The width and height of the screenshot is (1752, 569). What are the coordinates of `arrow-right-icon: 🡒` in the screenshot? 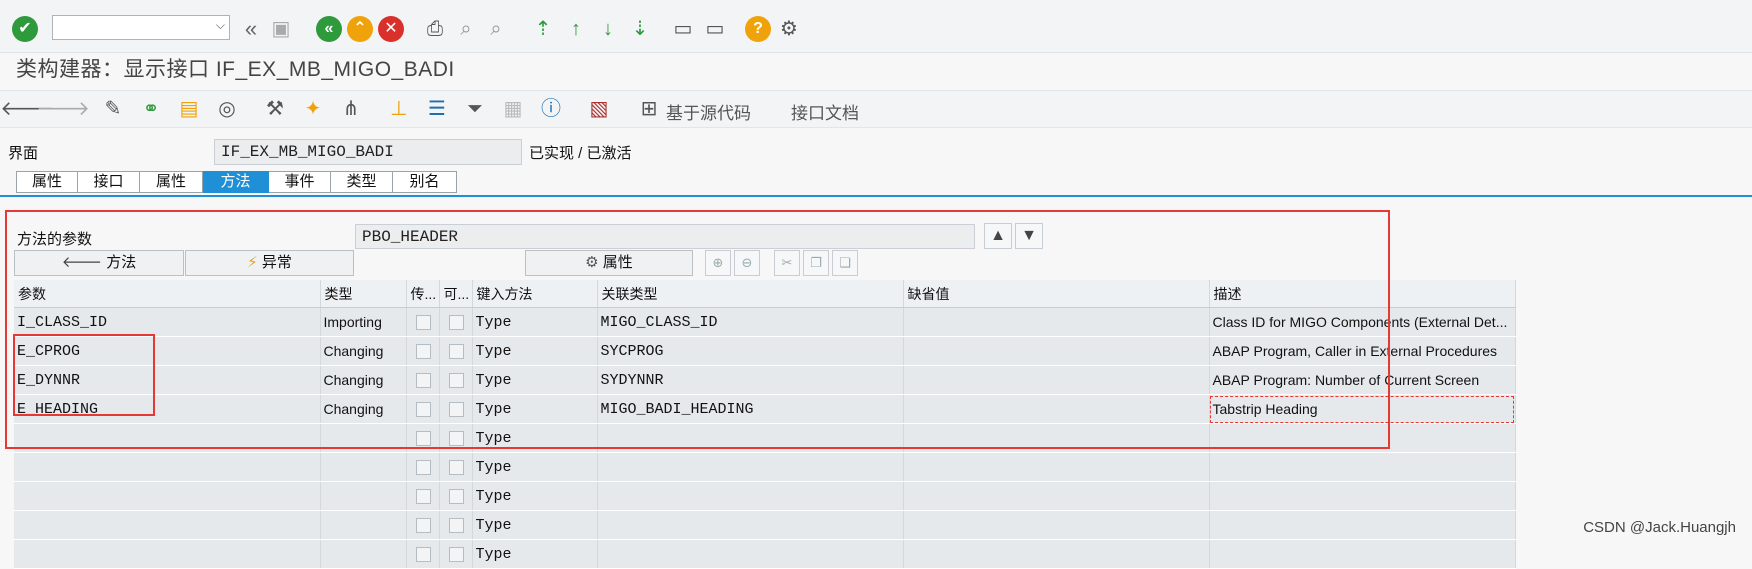 It's located at (63, 109).